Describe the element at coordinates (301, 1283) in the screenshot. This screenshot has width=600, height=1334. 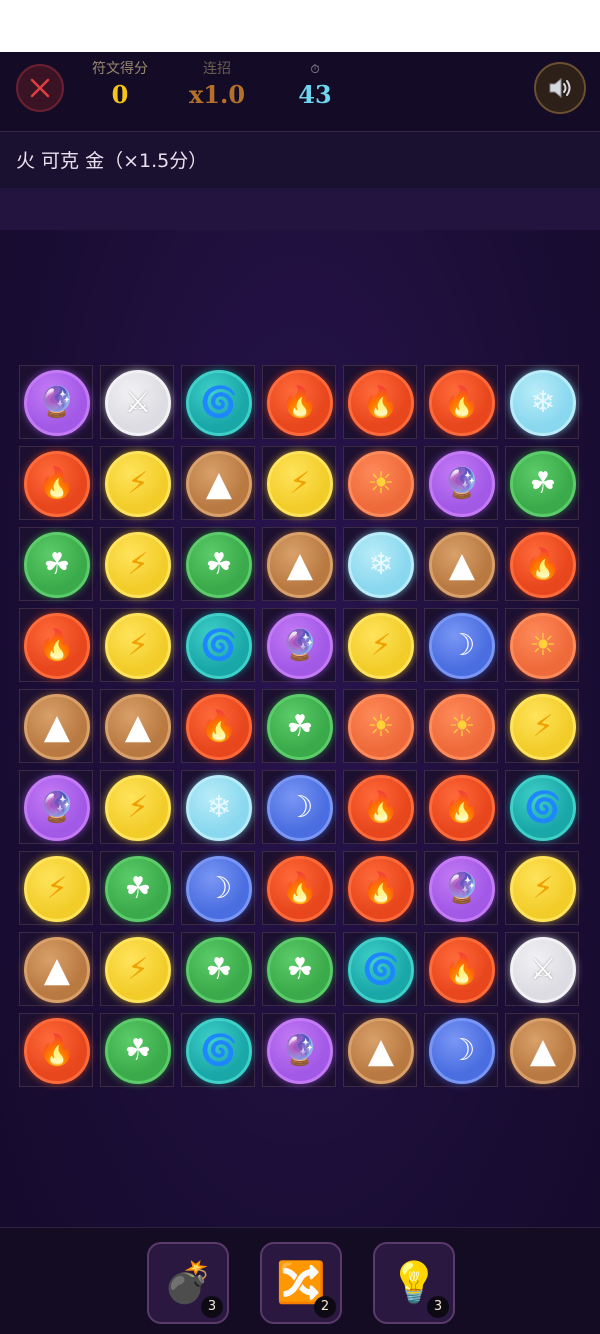
I see `shuffle-button: 🔀 2` at that location.